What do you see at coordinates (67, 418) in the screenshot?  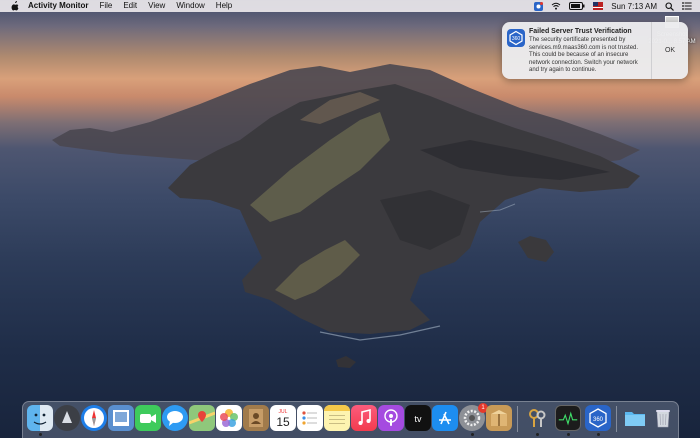 I see `launchpad-icon` at bounding box center [67, 418].